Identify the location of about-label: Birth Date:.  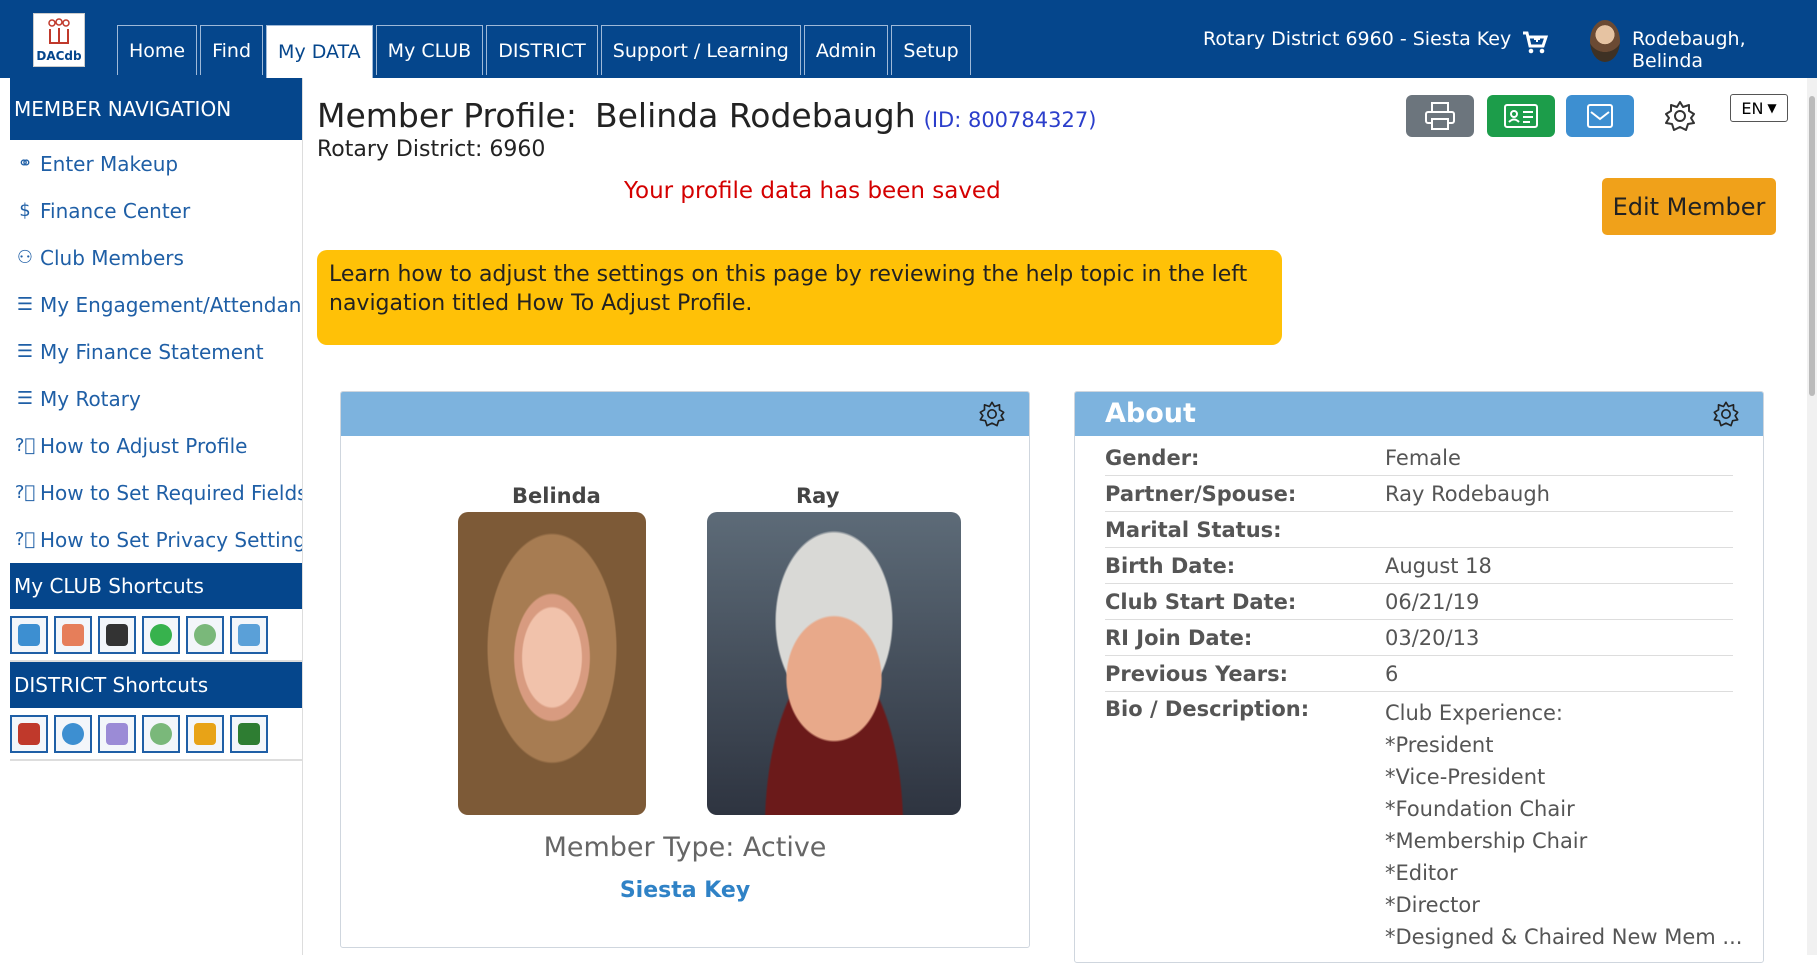
(1170, 565).